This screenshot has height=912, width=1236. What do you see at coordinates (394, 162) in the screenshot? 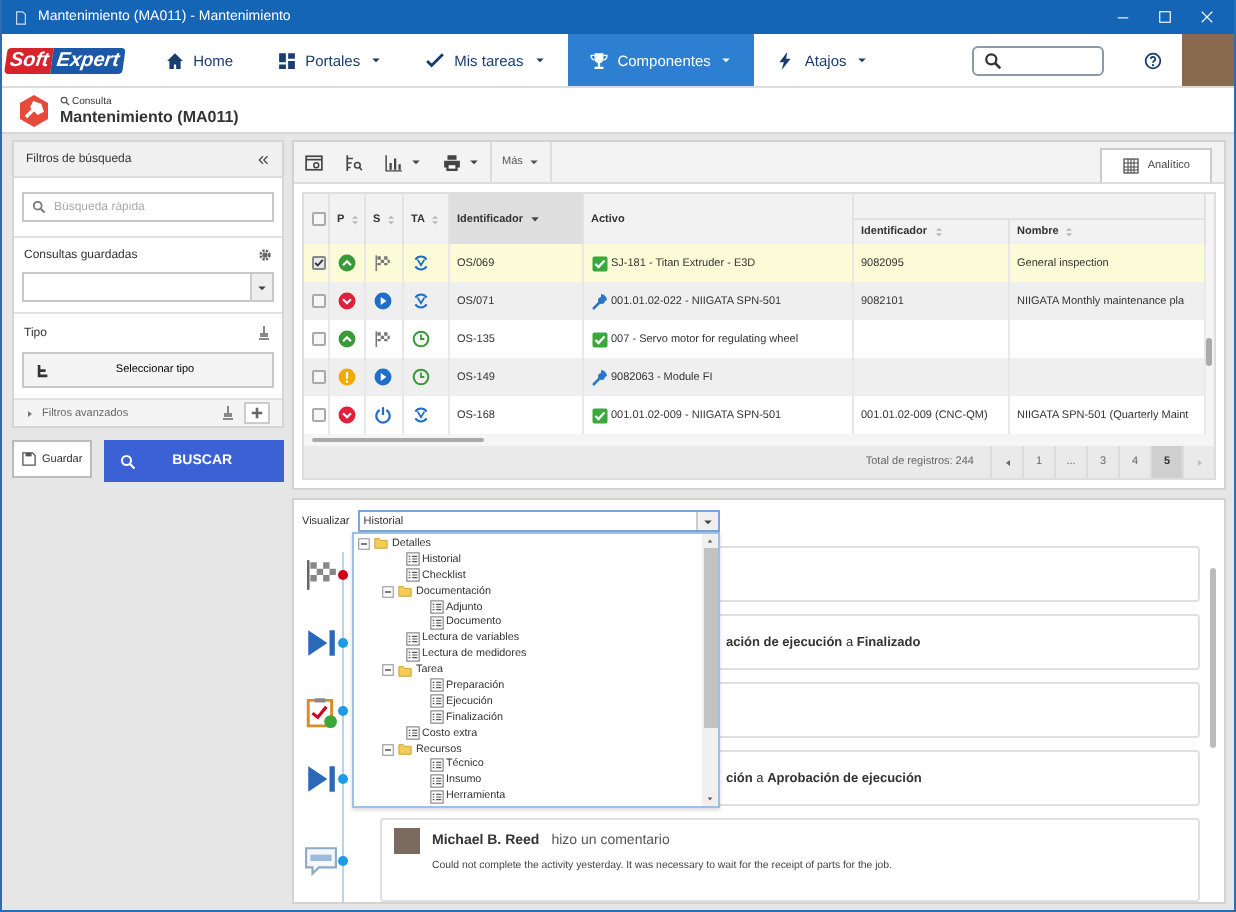
I see `bar-chart-icon` at bounding box center [394, 162].